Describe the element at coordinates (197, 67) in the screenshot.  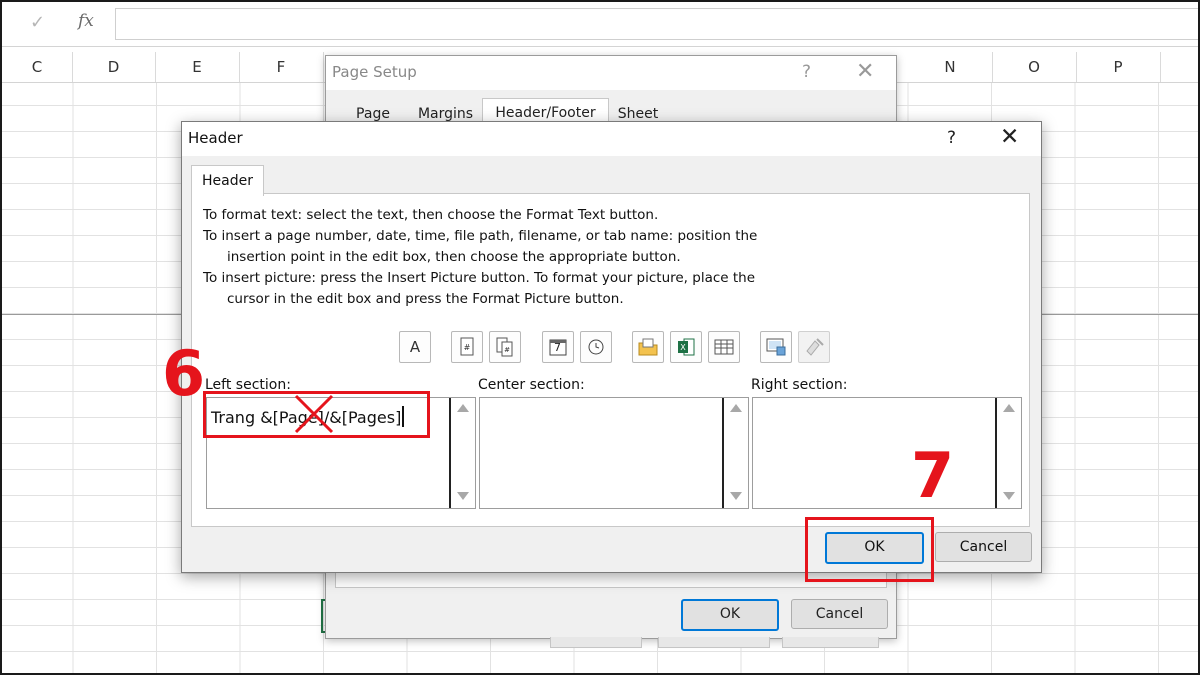
I see `column-header-e: E` at that location.